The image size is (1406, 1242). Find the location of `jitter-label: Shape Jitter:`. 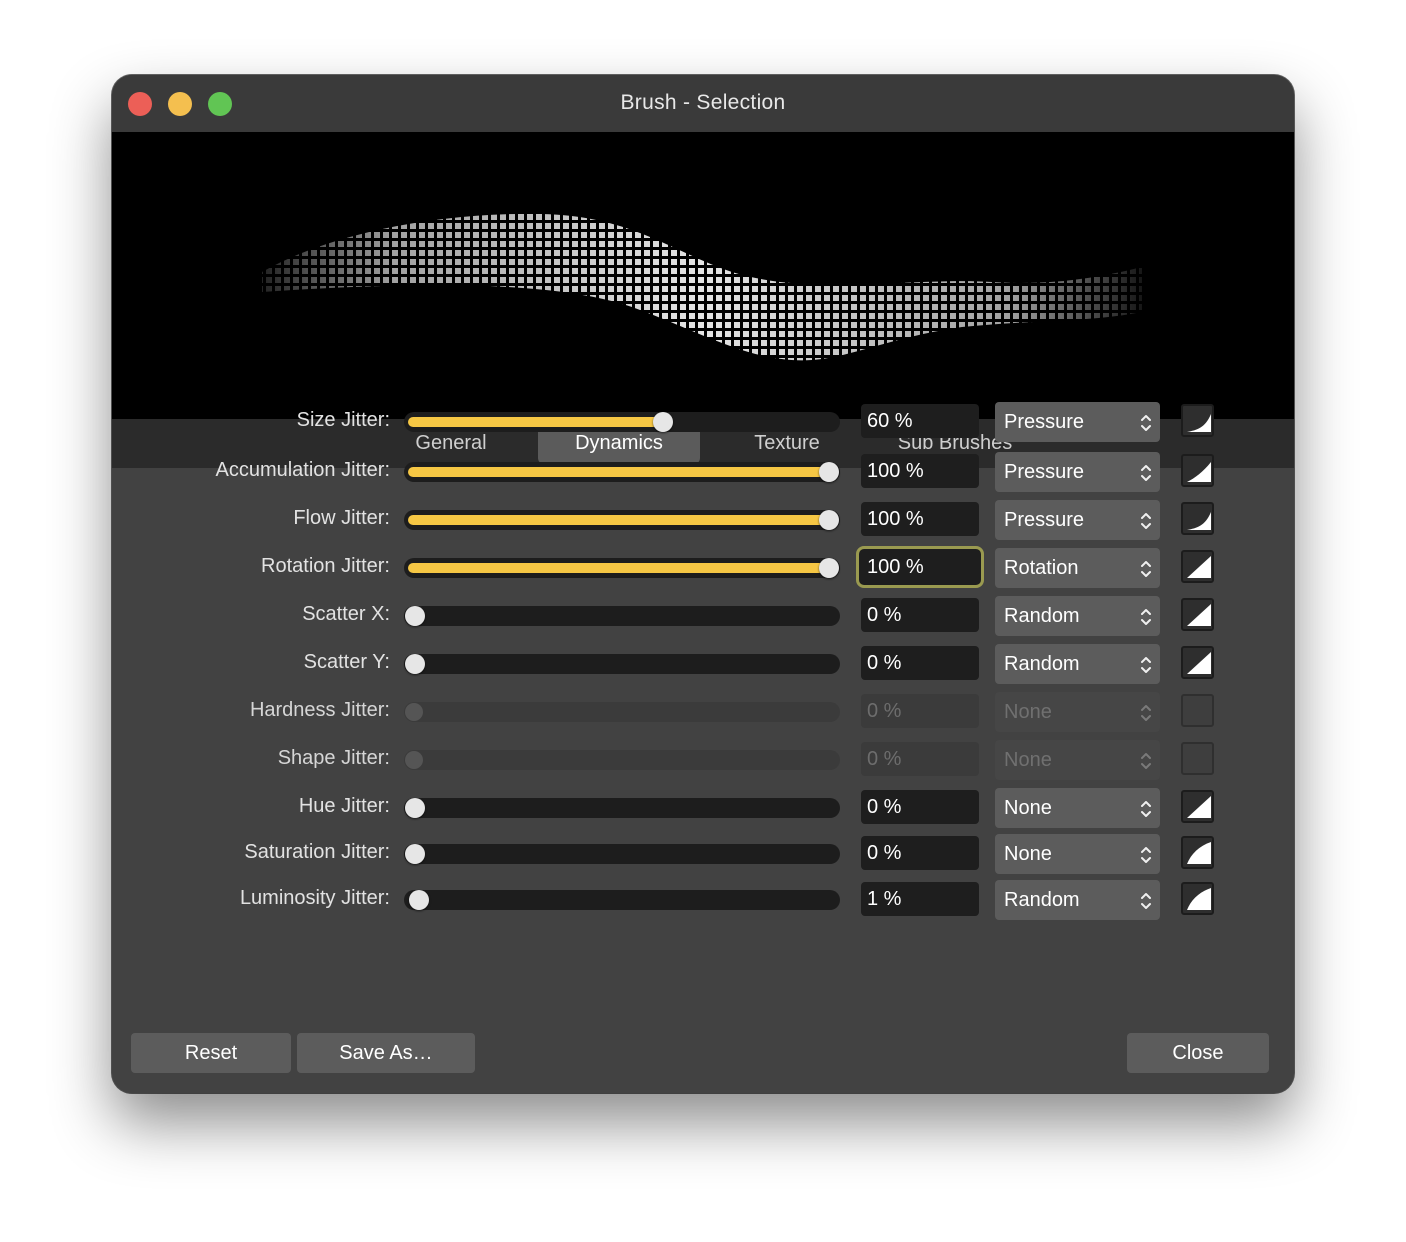

jitter-label: Shape Jitter: is located at coordinates (333, 758).